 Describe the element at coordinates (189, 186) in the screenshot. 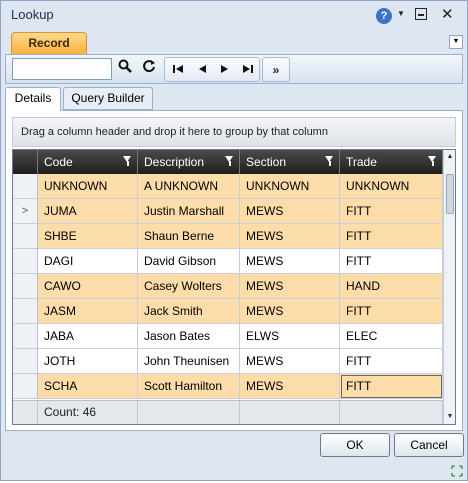

I see `cell-description: A UNKNOWN` at that location.